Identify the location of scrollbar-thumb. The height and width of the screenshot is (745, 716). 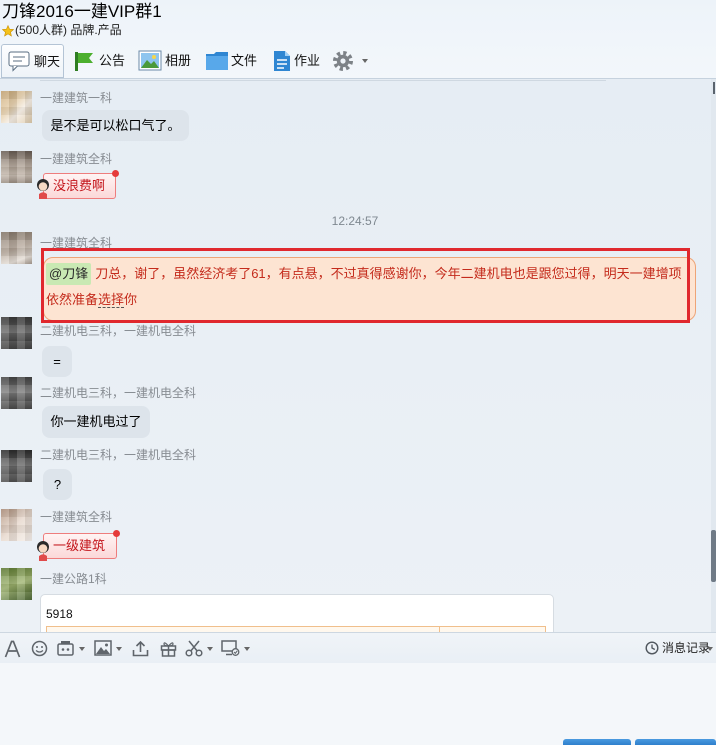
(713, 556).